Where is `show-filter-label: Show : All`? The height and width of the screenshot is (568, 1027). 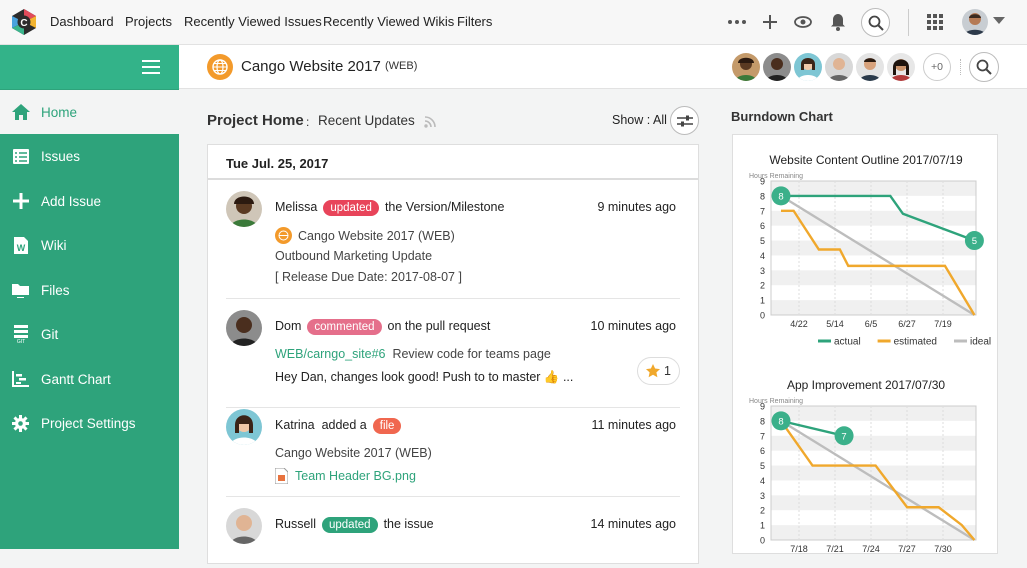
show-filter-label: Show : All is located at coordinates (639, 120).